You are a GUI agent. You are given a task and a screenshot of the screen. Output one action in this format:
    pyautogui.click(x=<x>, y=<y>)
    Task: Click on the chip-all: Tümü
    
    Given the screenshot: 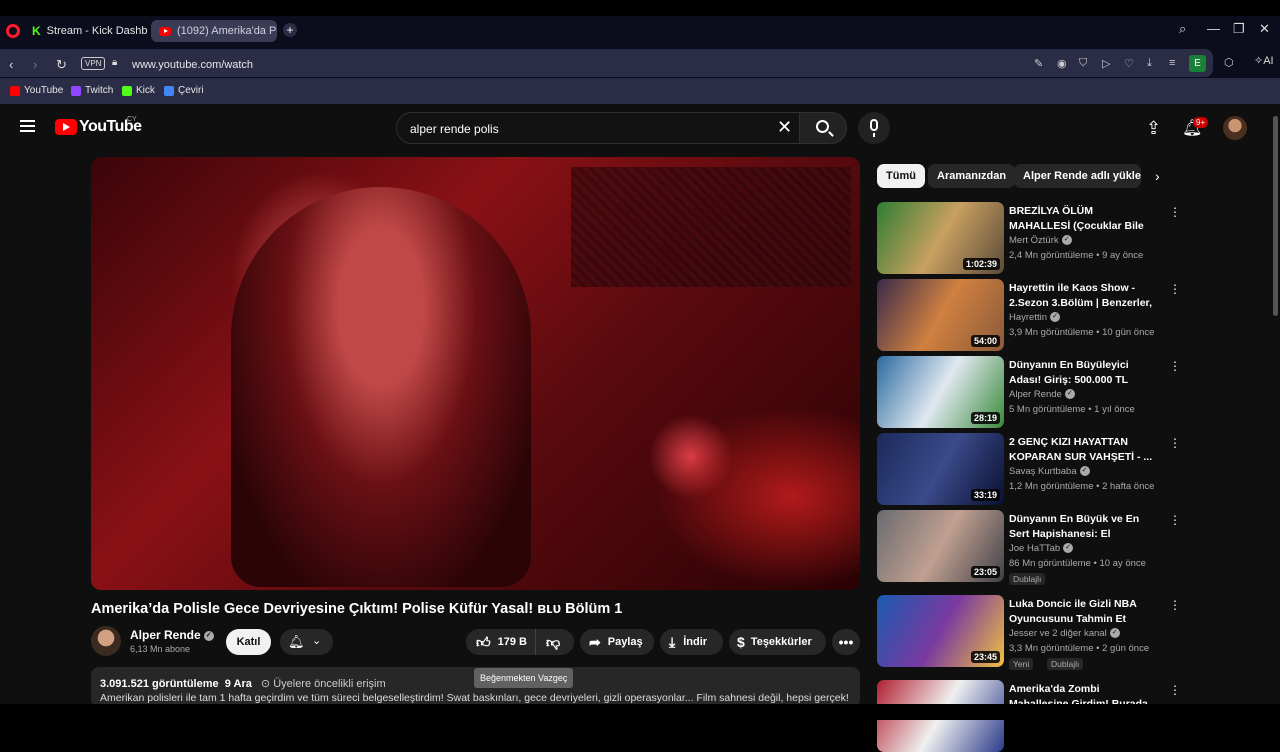 What is the action you would take?
    pyautogui.click(x=901, y=176)
    